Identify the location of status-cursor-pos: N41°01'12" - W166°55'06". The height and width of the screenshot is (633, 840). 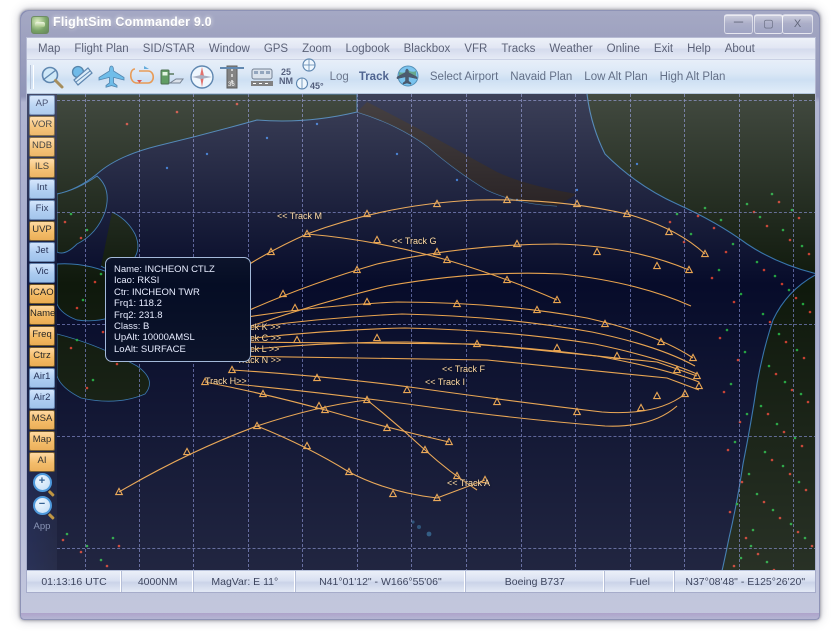
(381, 581).